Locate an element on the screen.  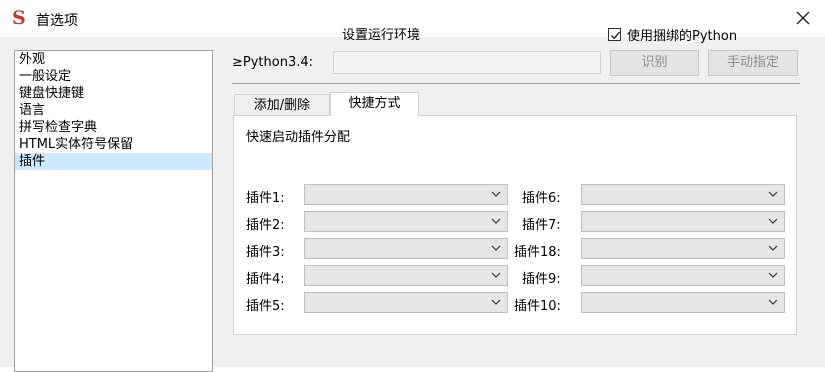
plugin-slot-label: 插件7: is located at coordinates (541, 225).